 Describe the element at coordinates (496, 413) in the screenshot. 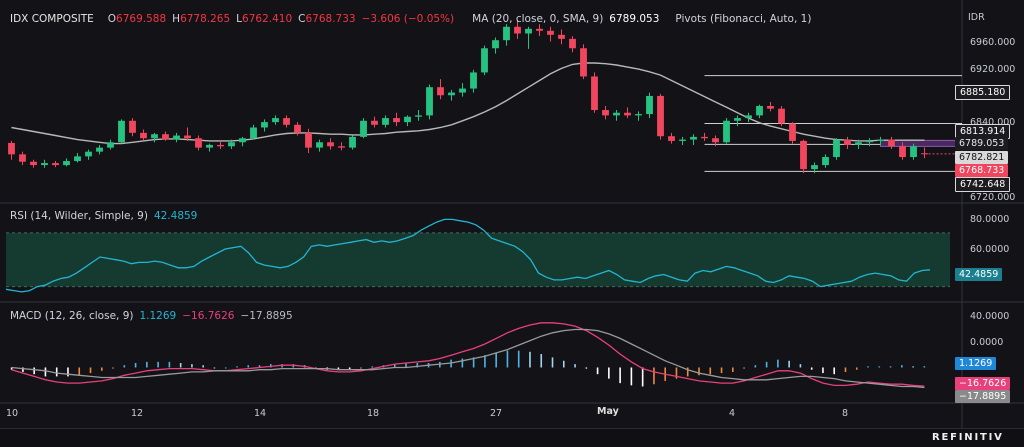

I see `x-axis-label: 27` at that location.